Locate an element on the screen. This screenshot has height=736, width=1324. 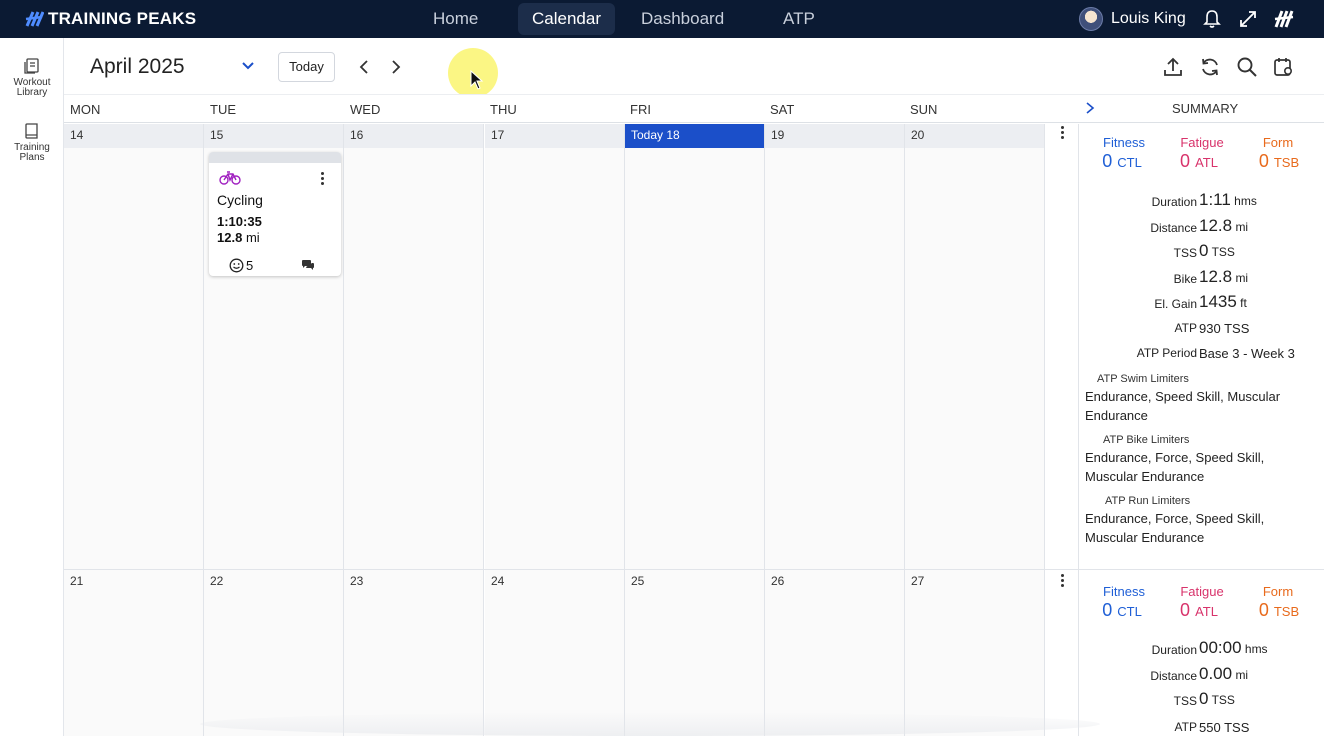
workout-menu-icon is located at coordinates (323, 179).